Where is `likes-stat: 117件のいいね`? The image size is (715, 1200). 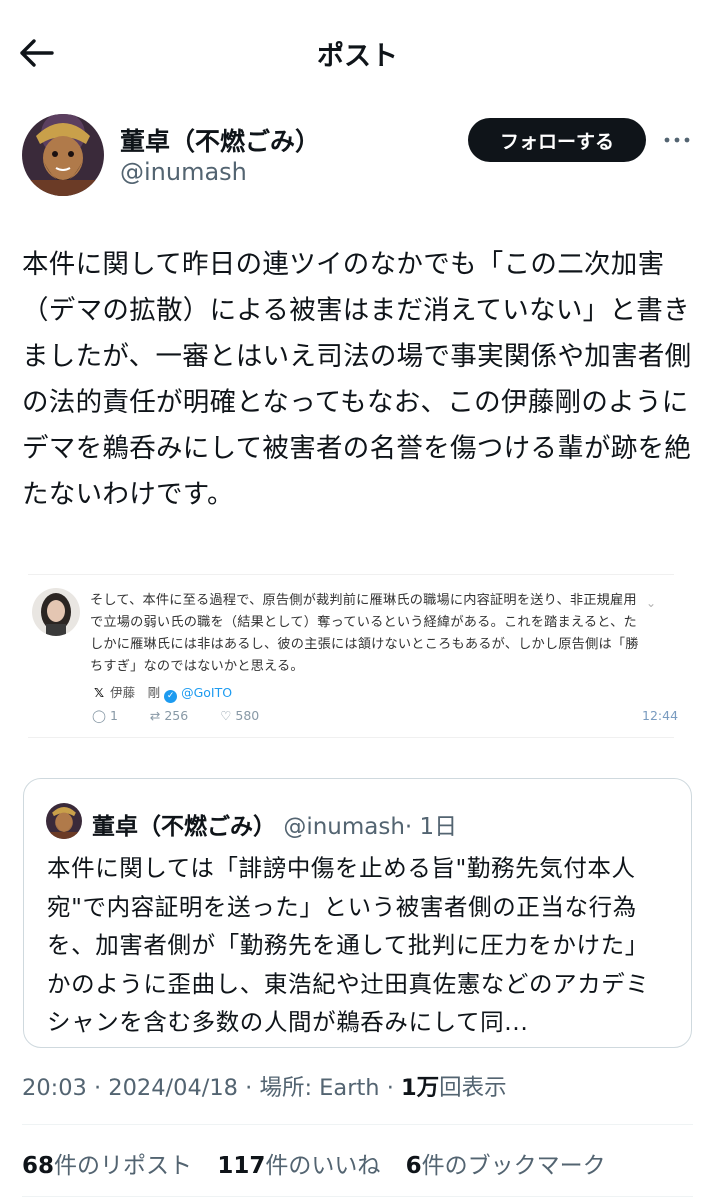 likes-stat: 117件のいいね is located at coordinates (298, 1166).